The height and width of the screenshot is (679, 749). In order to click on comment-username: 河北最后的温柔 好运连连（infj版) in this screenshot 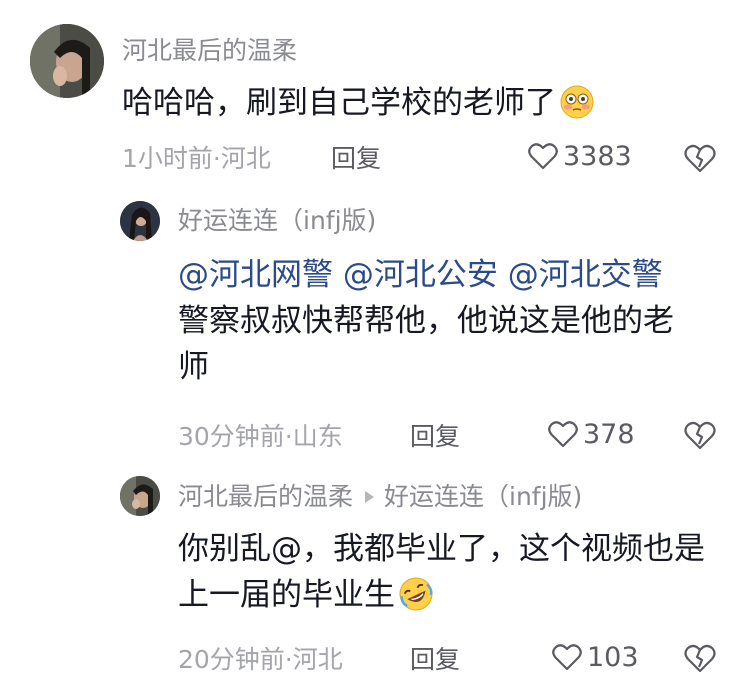, I will do `click(380, 496)`.